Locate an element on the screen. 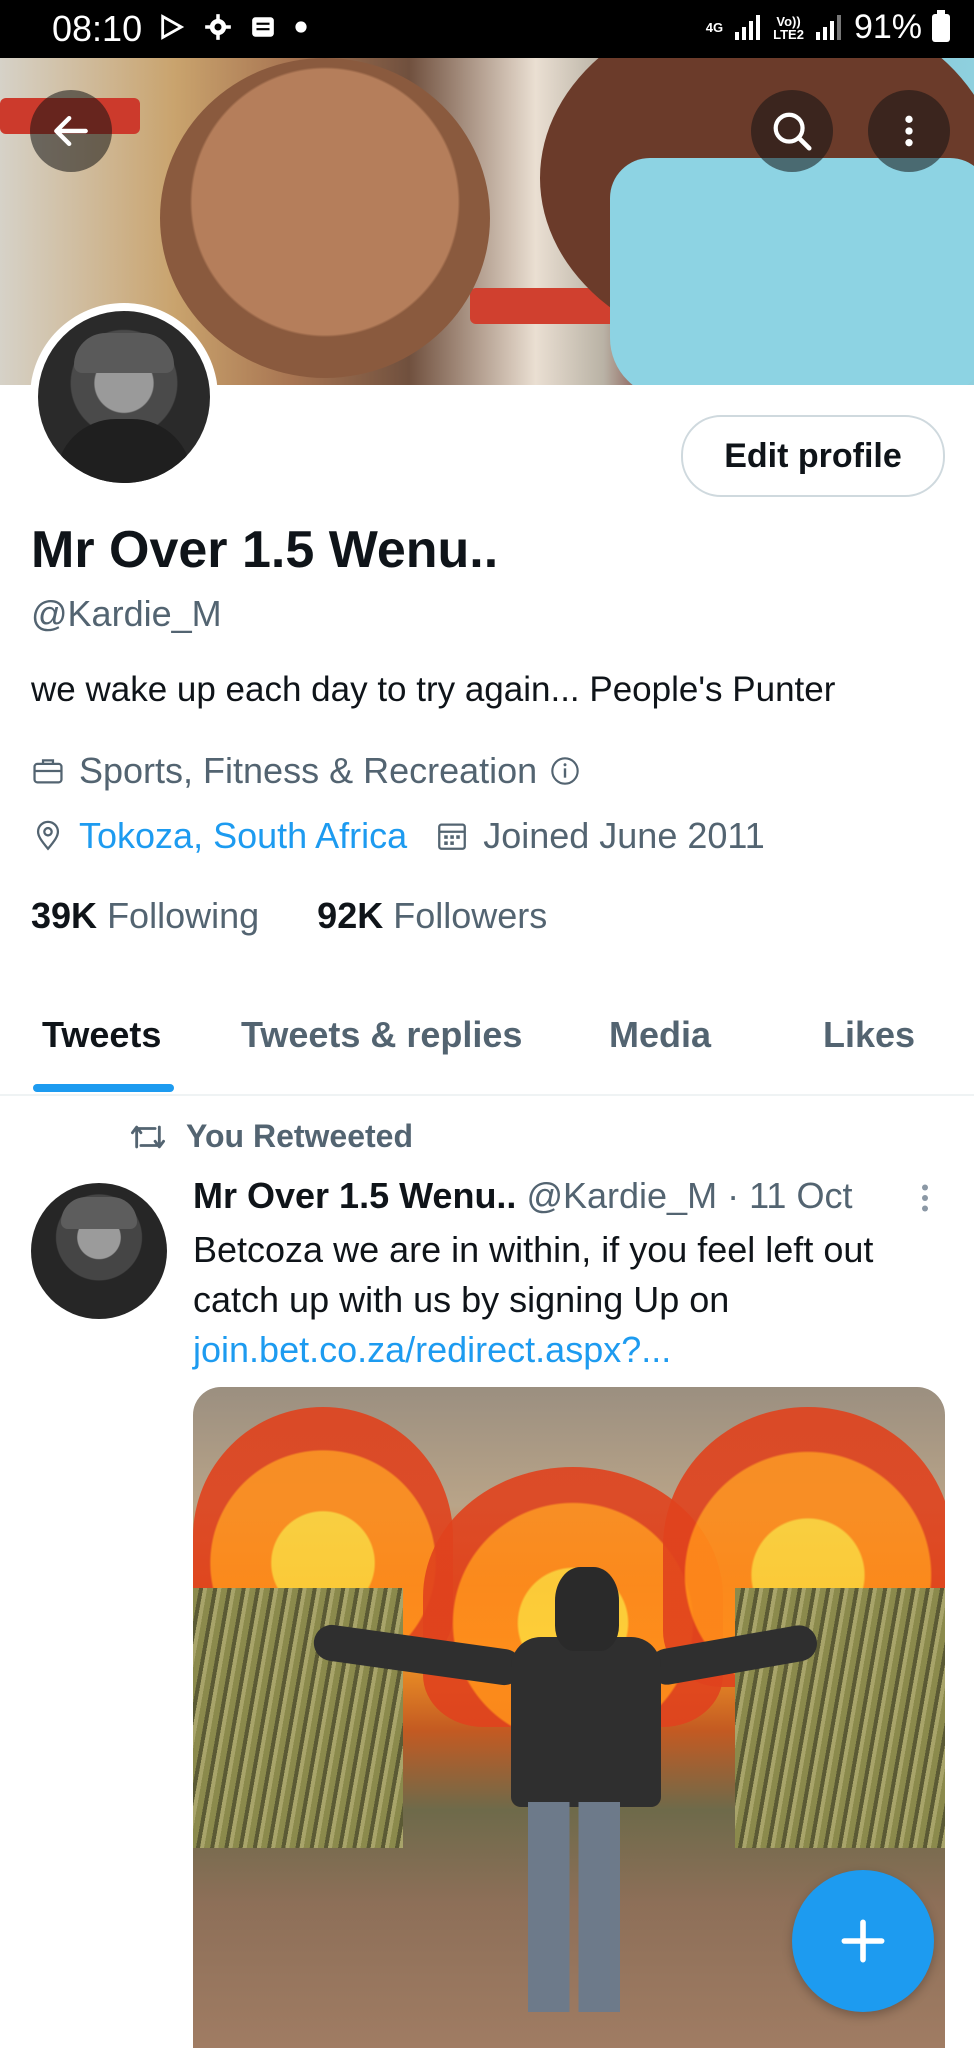 This screenshot has width=974, height=2048. profile-location-row: Tokoza, South Africa Joined June 2011 is located at coordinates (398, 836).